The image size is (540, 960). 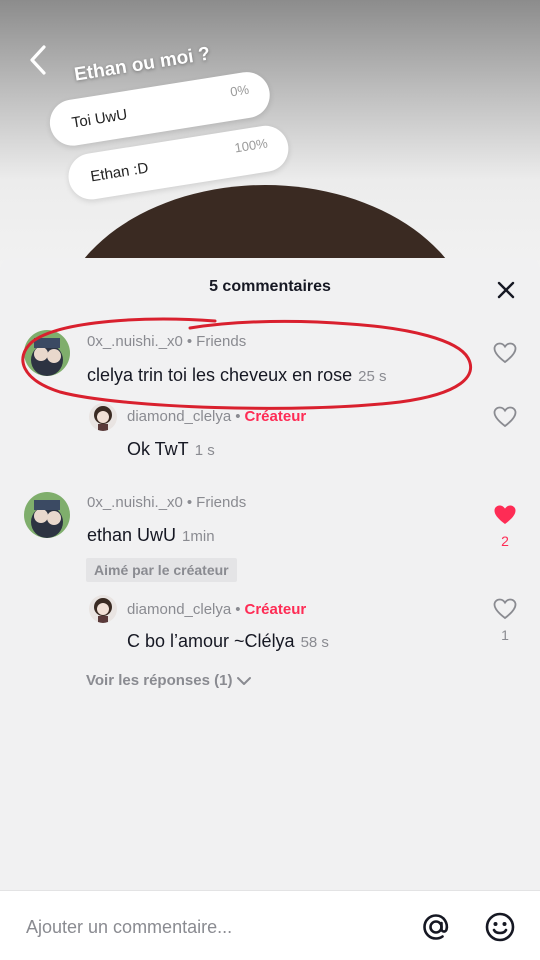 I want to click on comment-time: 1min, so click(x=198, y=536).